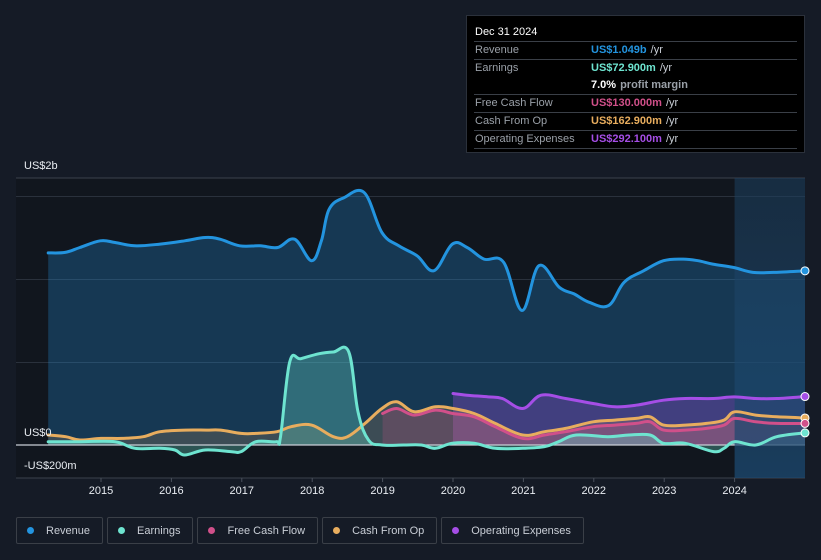  What do you see at coordinates (532, 85) in the screenshot?
I see `tooltip-label` at bounding box center [532, 85].